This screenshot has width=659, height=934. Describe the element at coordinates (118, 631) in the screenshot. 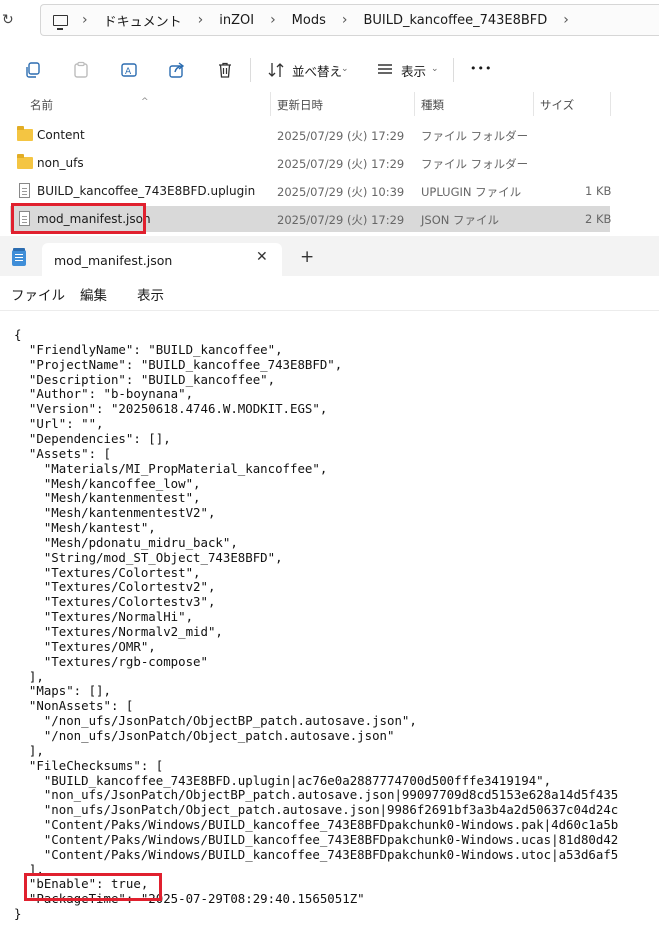

I see `code-line: "Textures/Normalv2_mid",` at that location.